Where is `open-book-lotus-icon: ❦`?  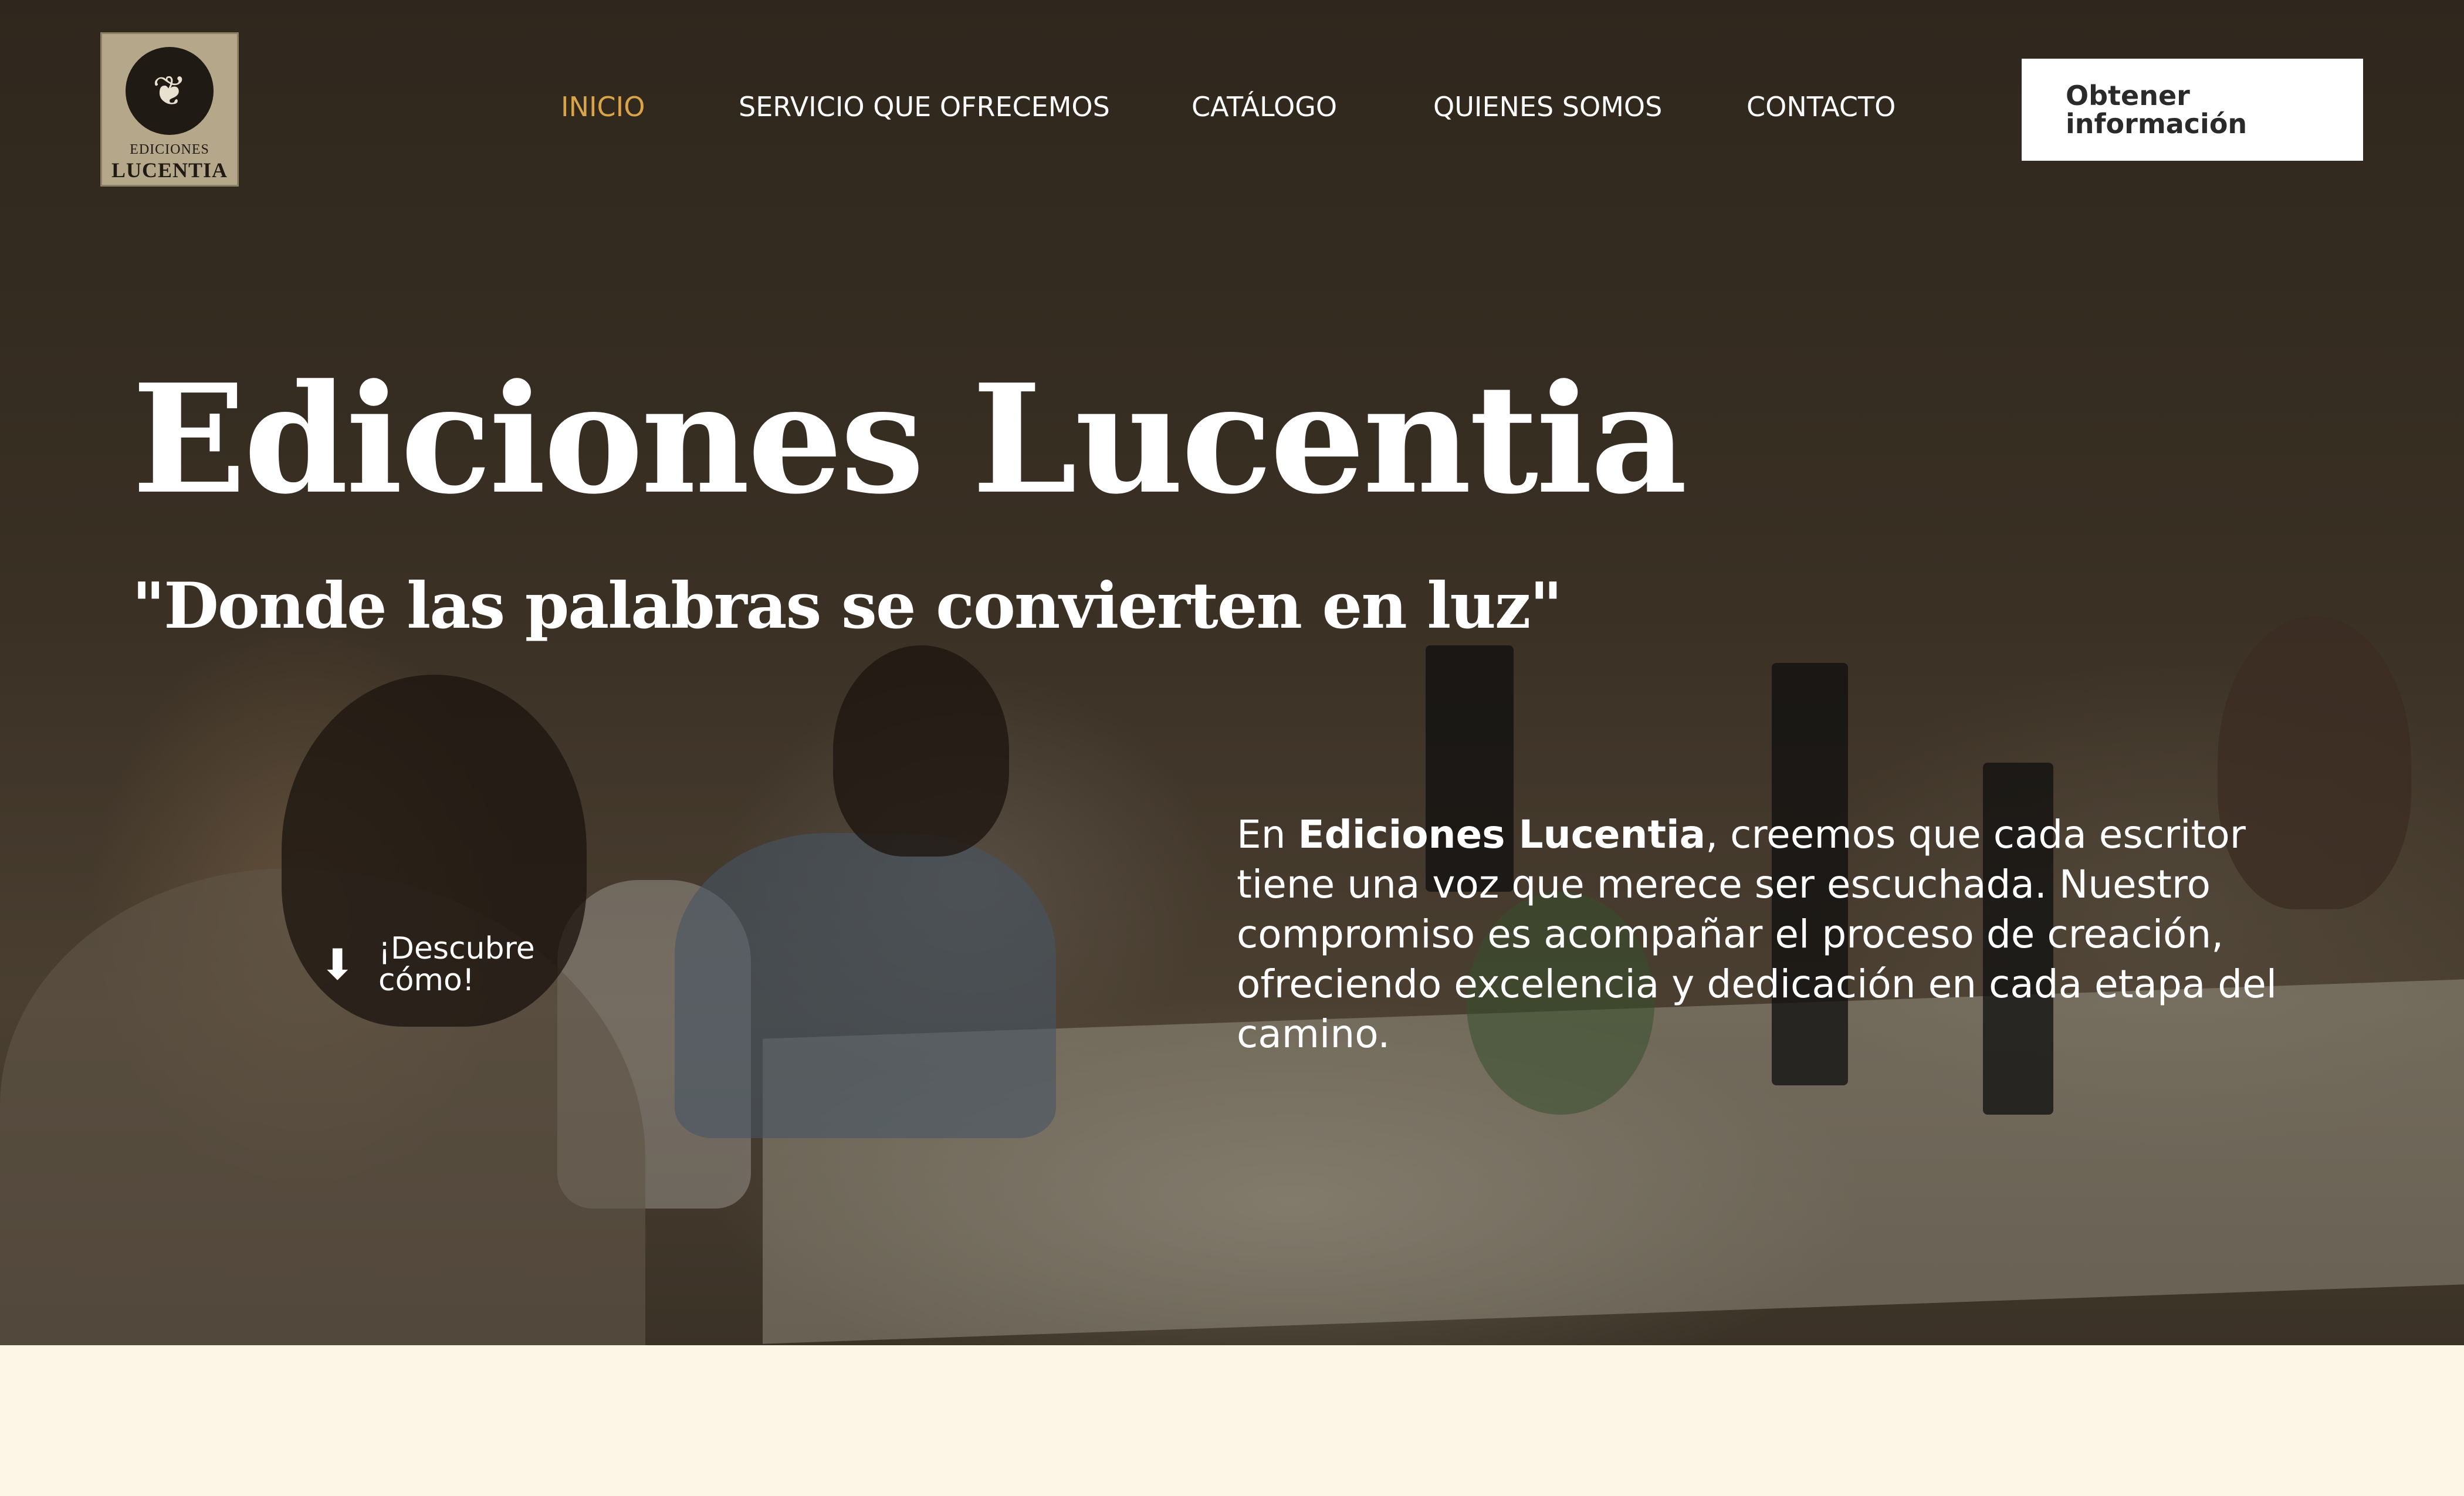 open-book-lotus-icon: ❦ is located at coordinates (170, 91).